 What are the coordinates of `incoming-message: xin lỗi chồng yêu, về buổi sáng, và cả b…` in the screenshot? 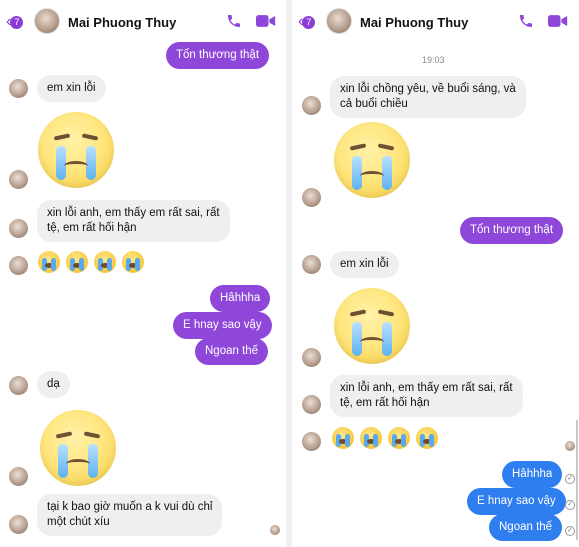 It's located at (428, 97).